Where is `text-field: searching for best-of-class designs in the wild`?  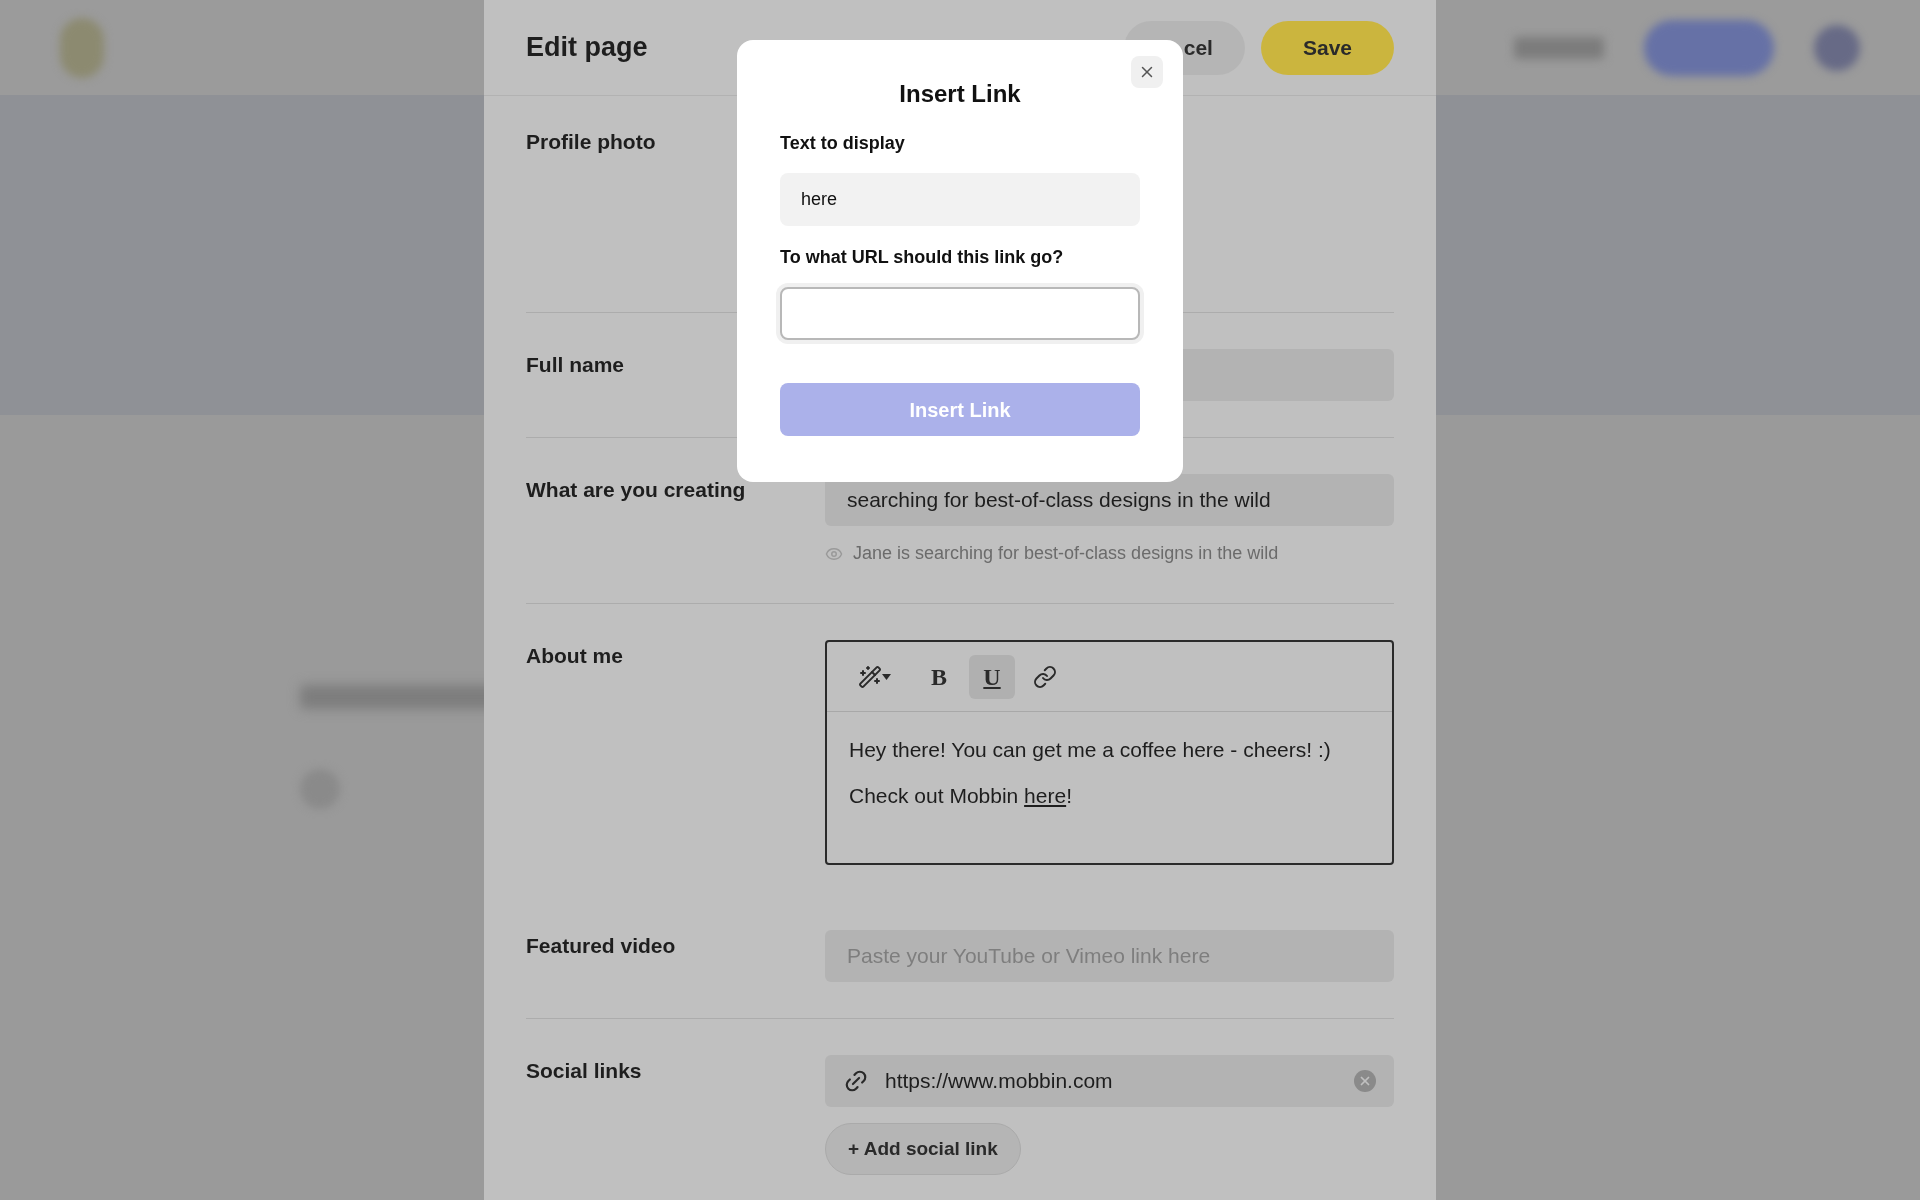
text-field: searching for best-of-class designs in the wild is located at coordinates (1109, 500).